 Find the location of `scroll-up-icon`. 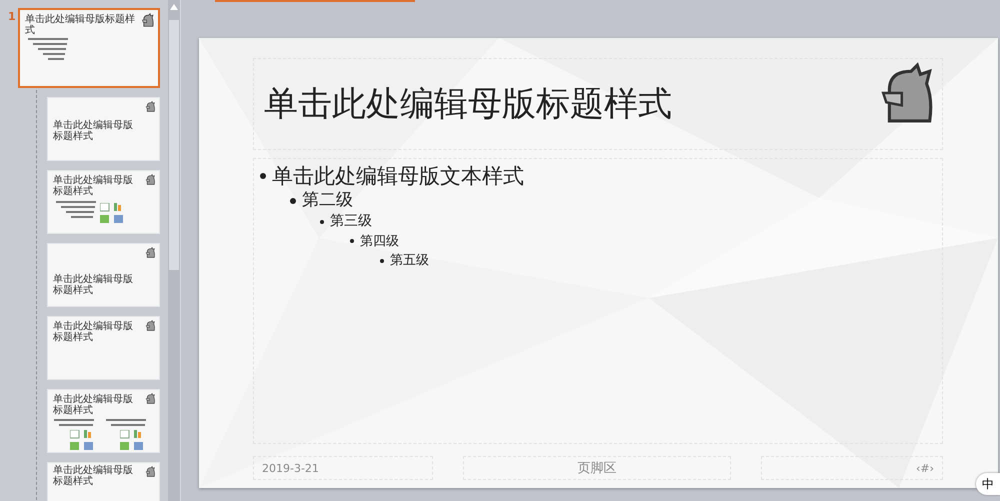

scroll-up-icon is located at coordinates (174, 7).